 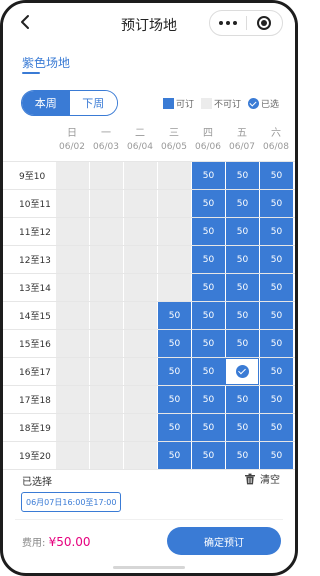 I want to click on time-row: 10至11 50 50 50, so click(x=149, y=203).